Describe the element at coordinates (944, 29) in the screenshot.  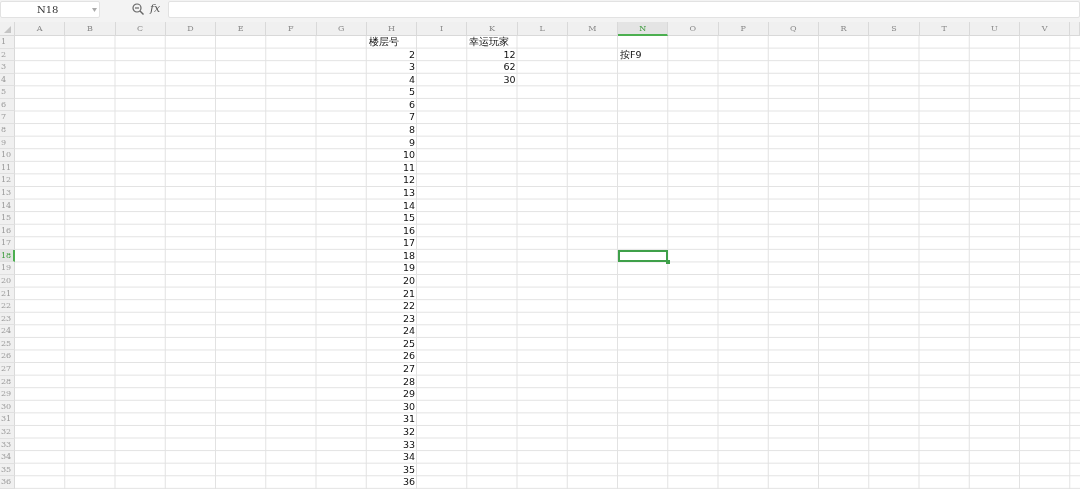
I see `column-header: T` at that location.